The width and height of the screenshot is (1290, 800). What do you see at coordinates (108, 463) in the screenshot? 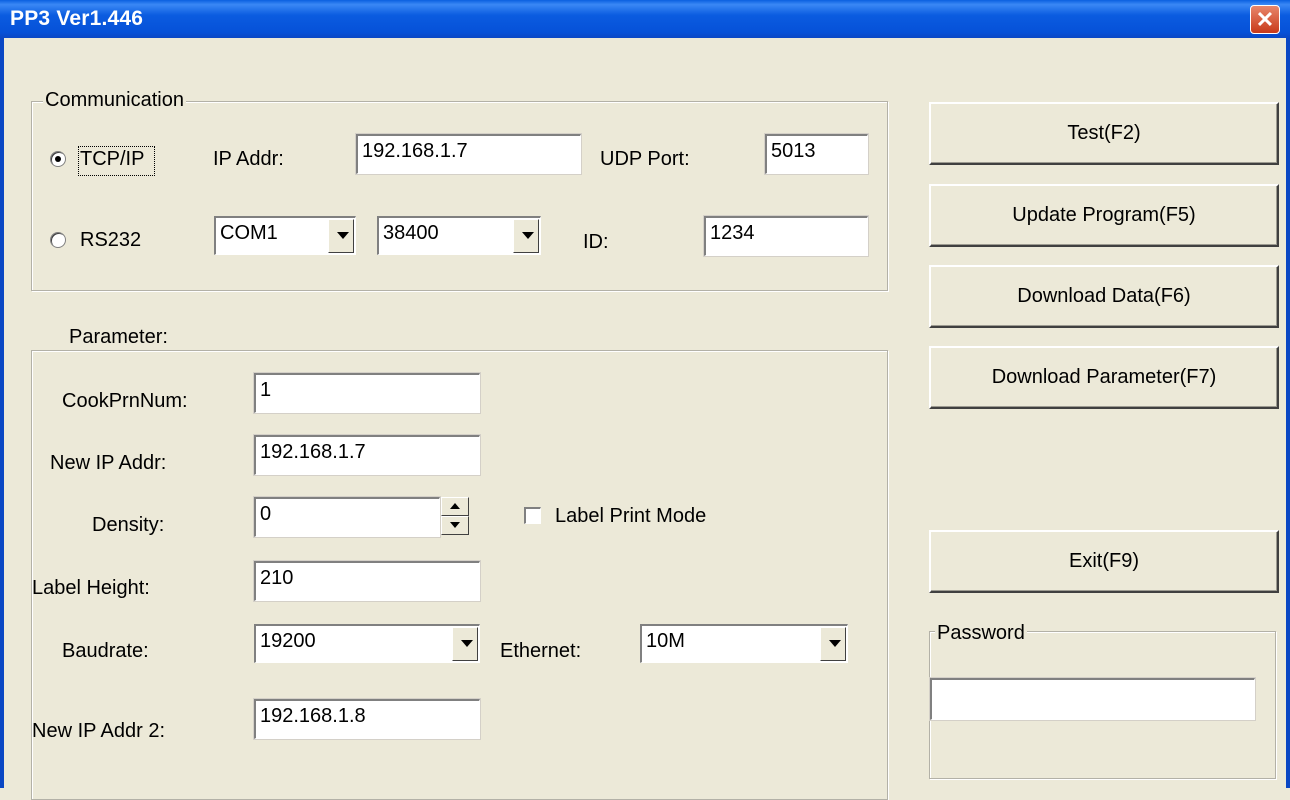
I see `new-ip-label: New IP Addr:` at bounding box center [108, 463].